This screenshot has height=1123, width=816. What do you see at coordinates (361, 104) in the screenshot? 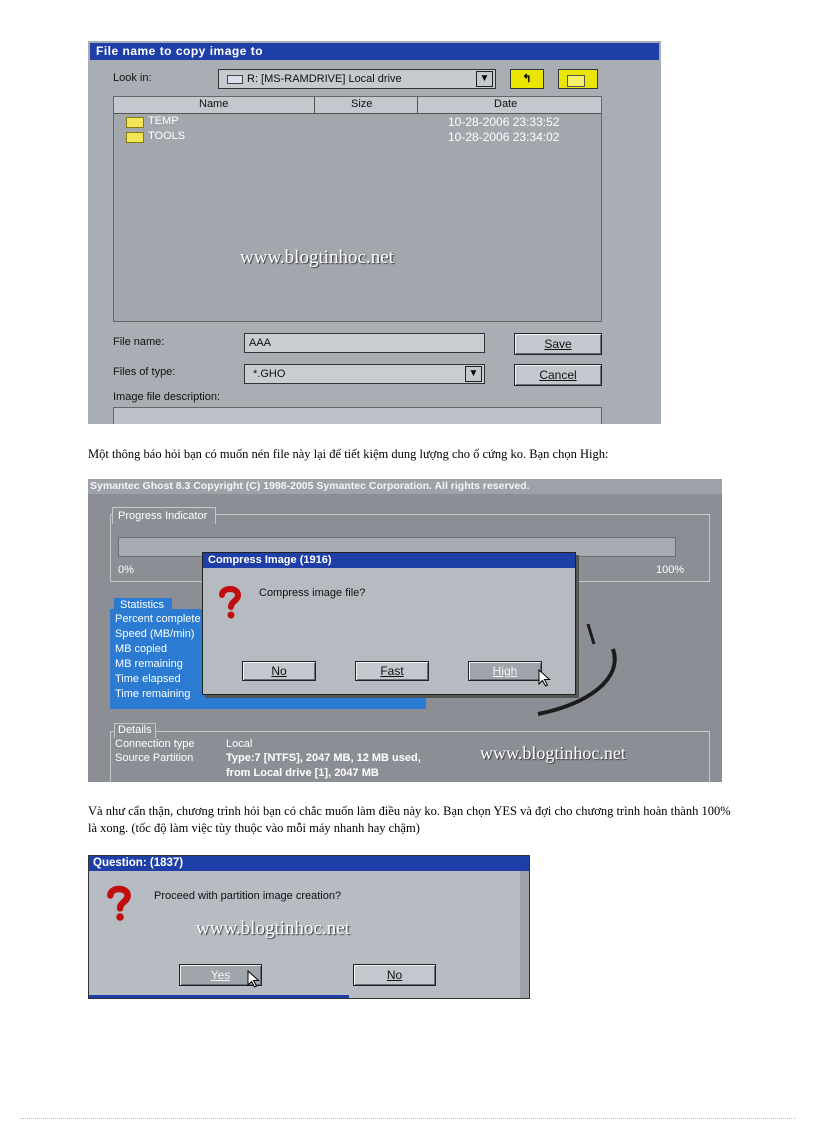
I see `col-size: Size` at bounding box center [361, 104].